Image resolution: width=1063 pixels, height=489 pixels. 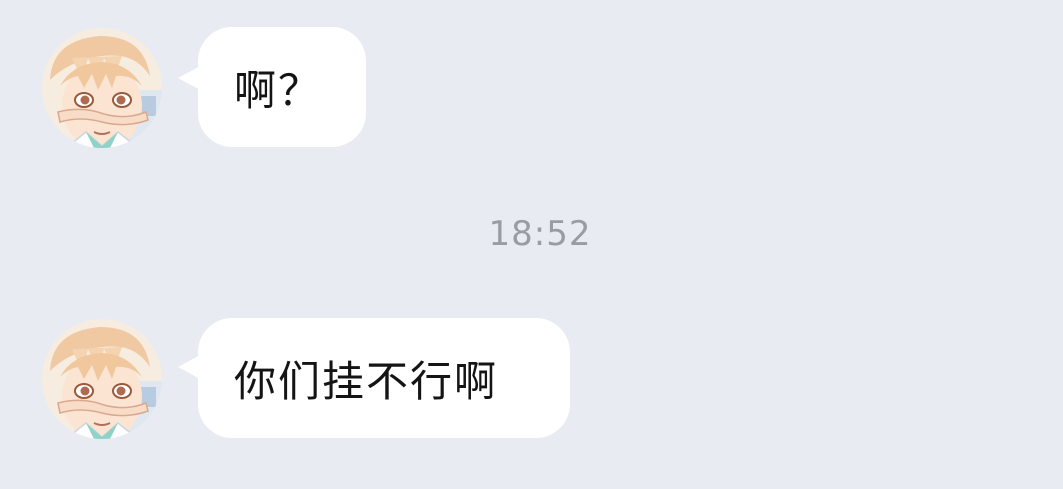 What do you see at coordinates (278, 90) in the screenshot?
I see `message-text: 啊？` at bounding box center [278, 90].